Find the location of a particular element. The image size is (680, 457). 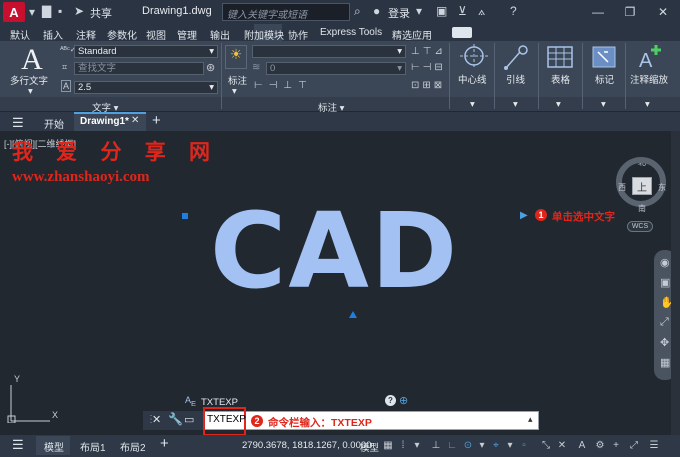

dimension-button: ☀ is located at coordinates (236, 57).